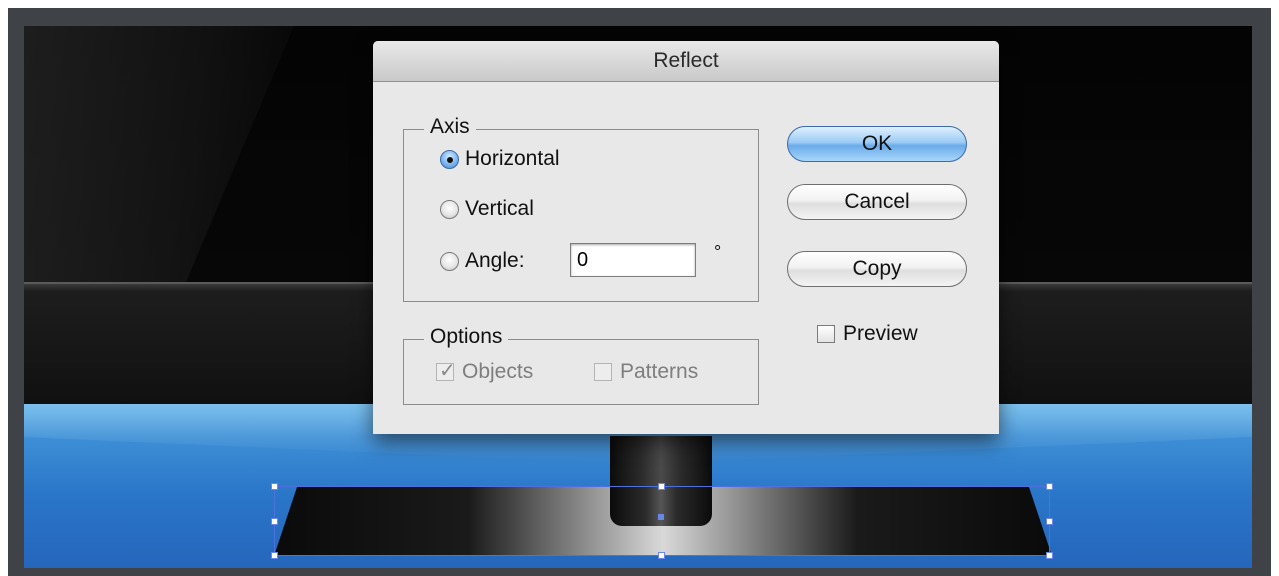 The image size is (1279, 576). Describe the element at coordinates (274, 555) in the screenshot. I see `selection-handle-bottom-left` at that location.